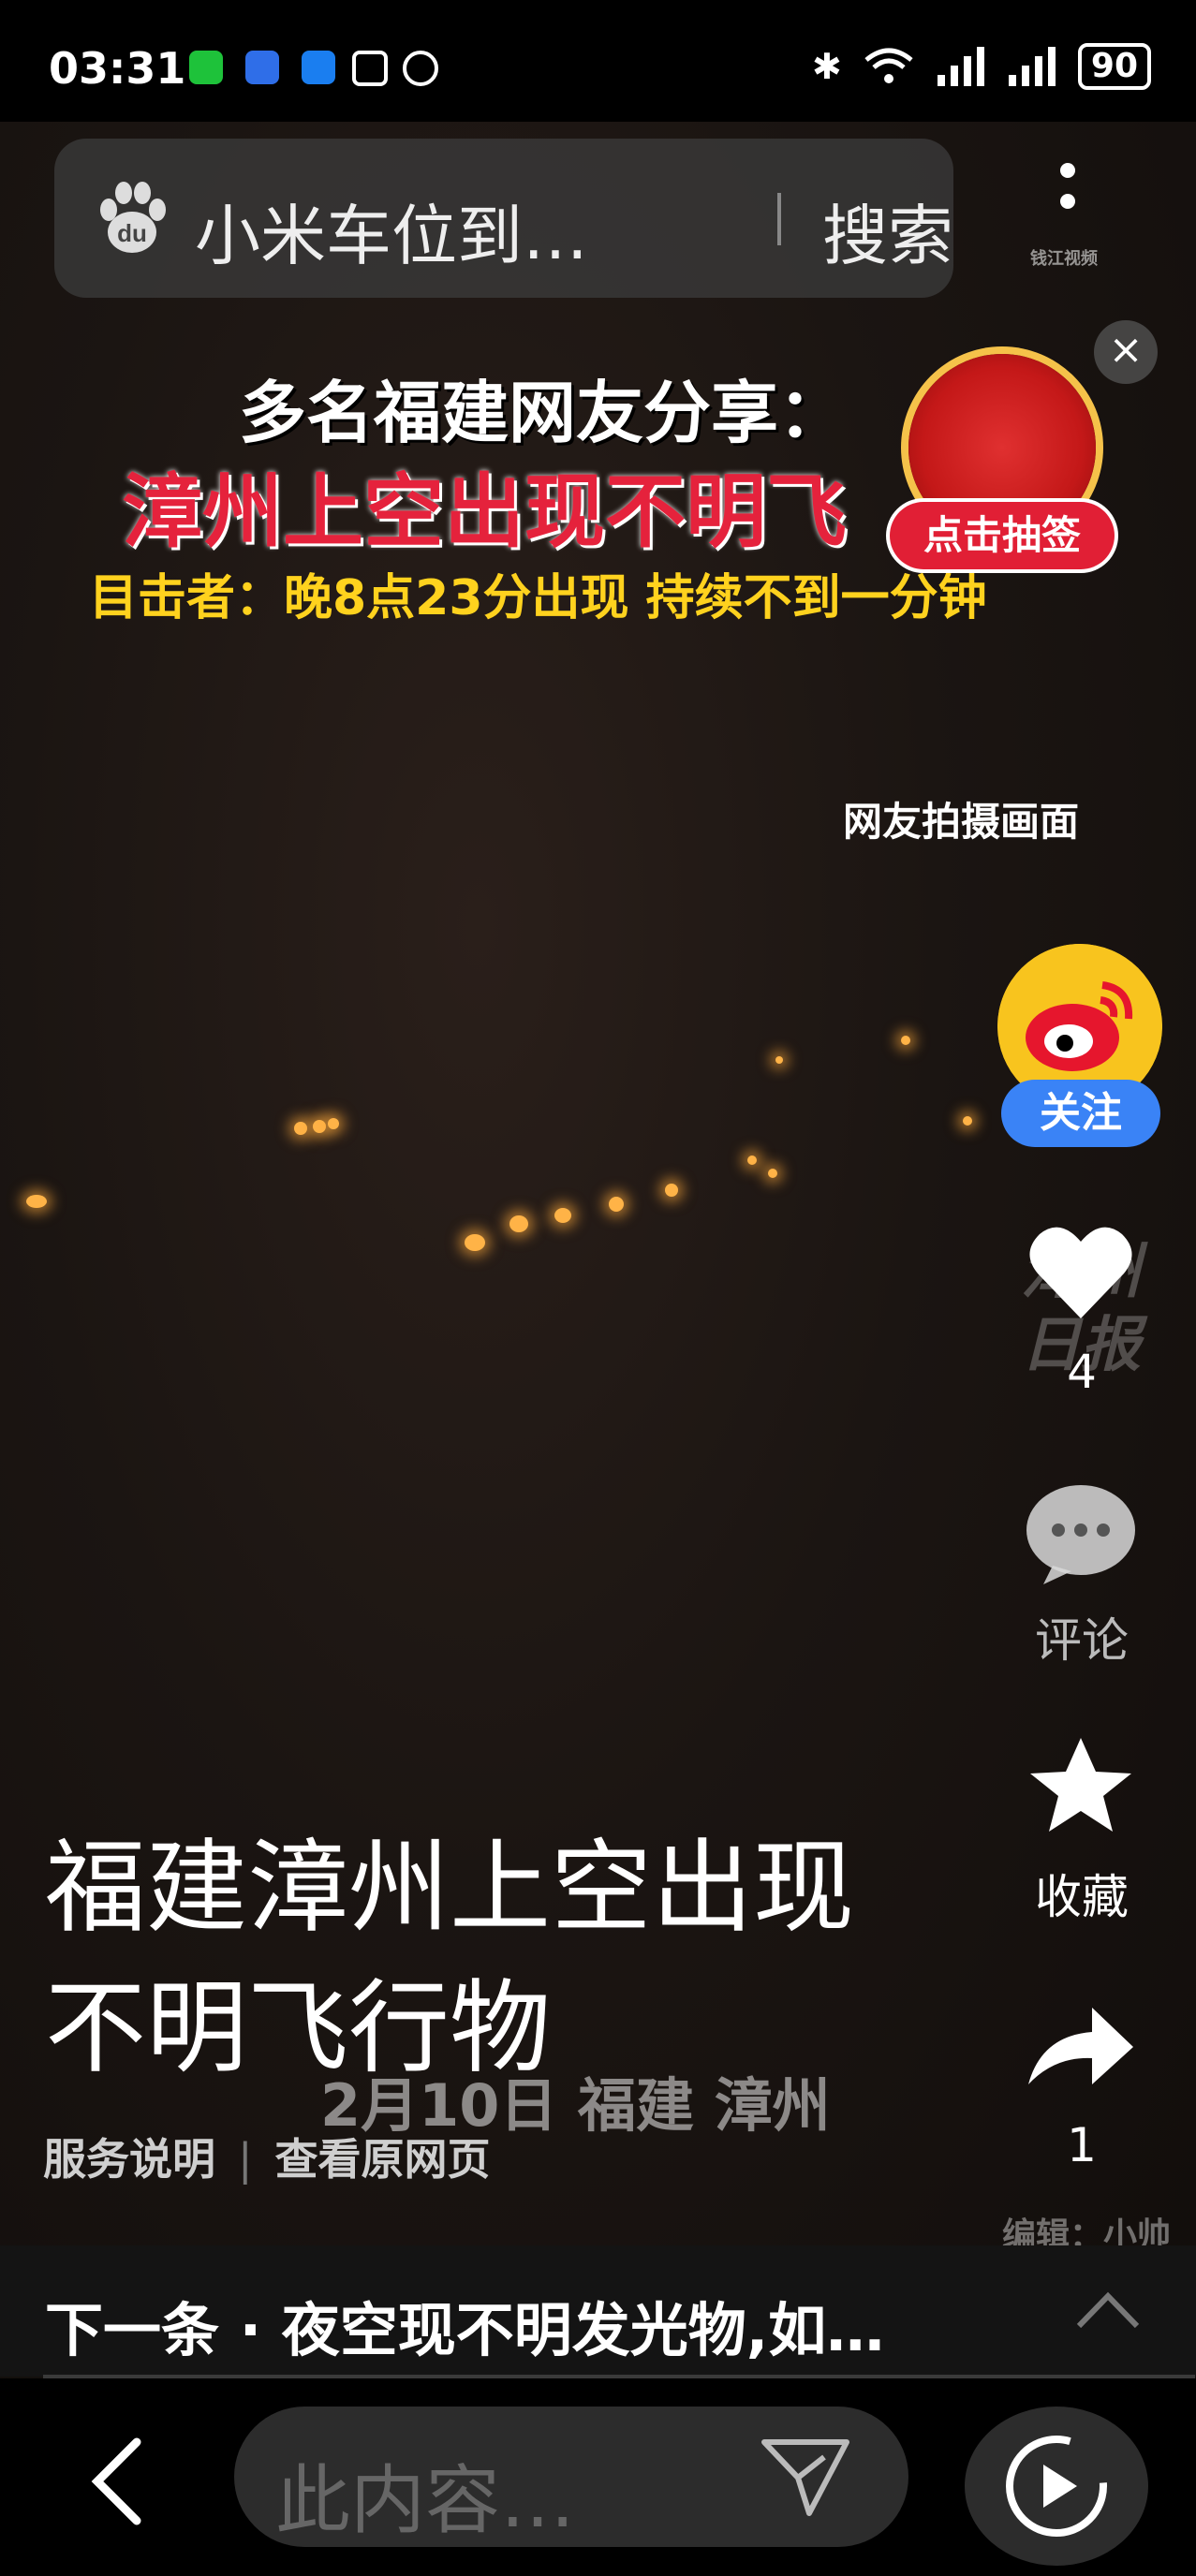 The image size is (1196, 2576). What do you see at coordinates (1081, 1534) in the screenshot?
I see `comment-bubble-icon` at bounding box center [1081, 1534].